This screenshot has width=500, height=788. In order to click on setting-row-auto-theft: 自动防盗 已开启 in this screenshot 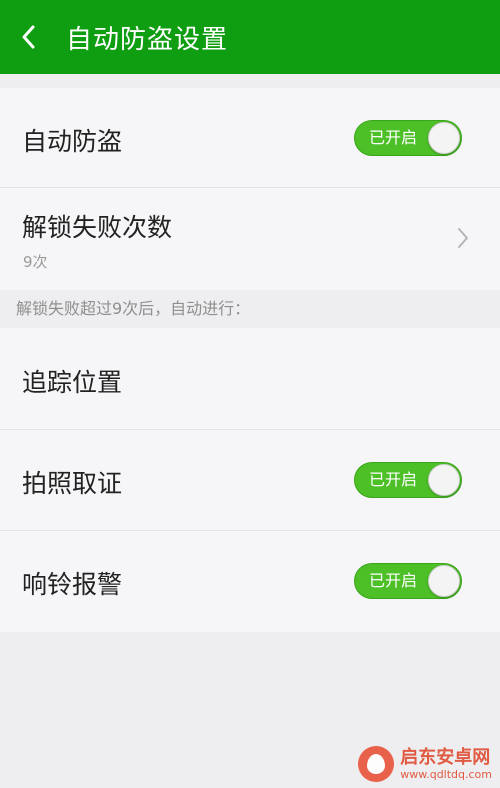, I will do `click(250, 138)`.